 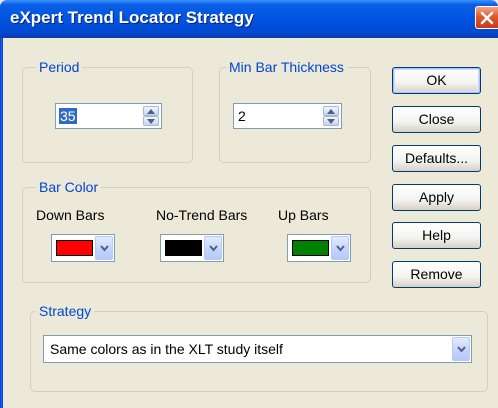 I want to click on down-bars-color-picker, so click(x=83, y=248).